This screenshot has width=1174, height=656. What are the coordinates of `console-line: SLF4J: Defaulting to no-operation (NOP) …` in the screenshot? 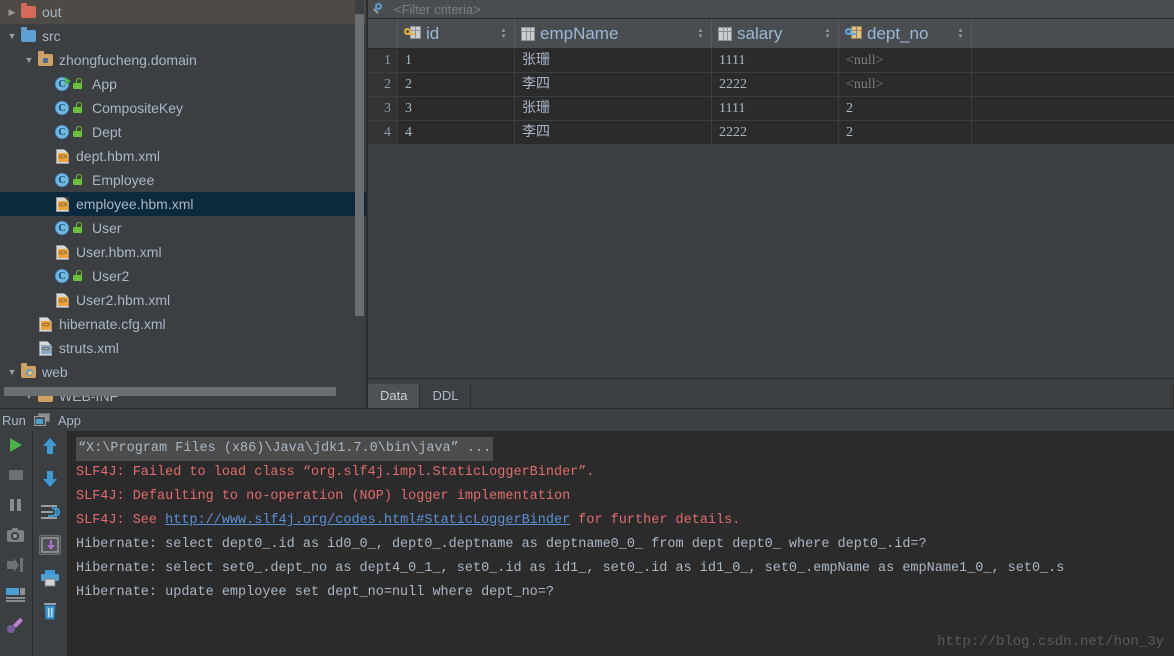 It's located at (323, 496).